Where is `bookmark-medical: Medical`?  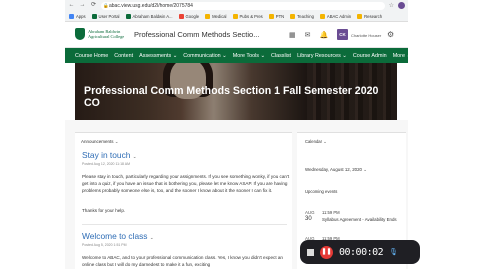 bookmark-medical: Medical is located at coordinates (216, 16).